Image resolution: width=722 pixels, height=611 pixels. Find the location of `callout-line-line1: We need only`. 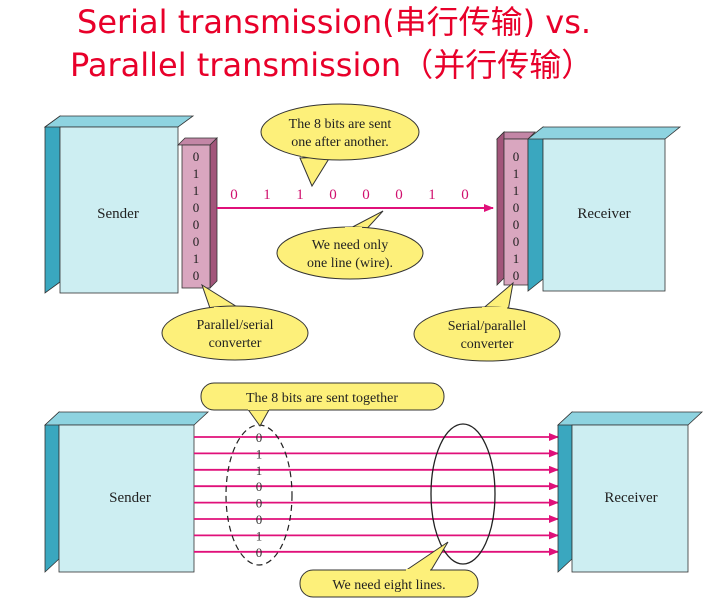

callout-line-line1: We need only is located at coordinates (350, 245).